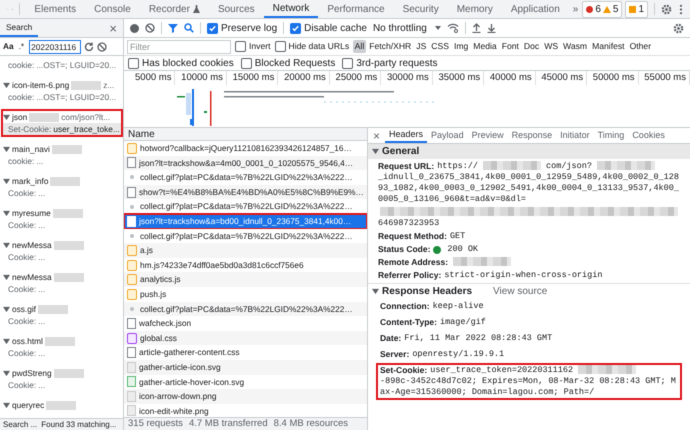 Image resolution: width=690 pixels, height=430 pixels. What do you see at coordinates (27, 341) in the screenshot?
I see `result-file-name: oss.html` at bounding box center [27, 341].